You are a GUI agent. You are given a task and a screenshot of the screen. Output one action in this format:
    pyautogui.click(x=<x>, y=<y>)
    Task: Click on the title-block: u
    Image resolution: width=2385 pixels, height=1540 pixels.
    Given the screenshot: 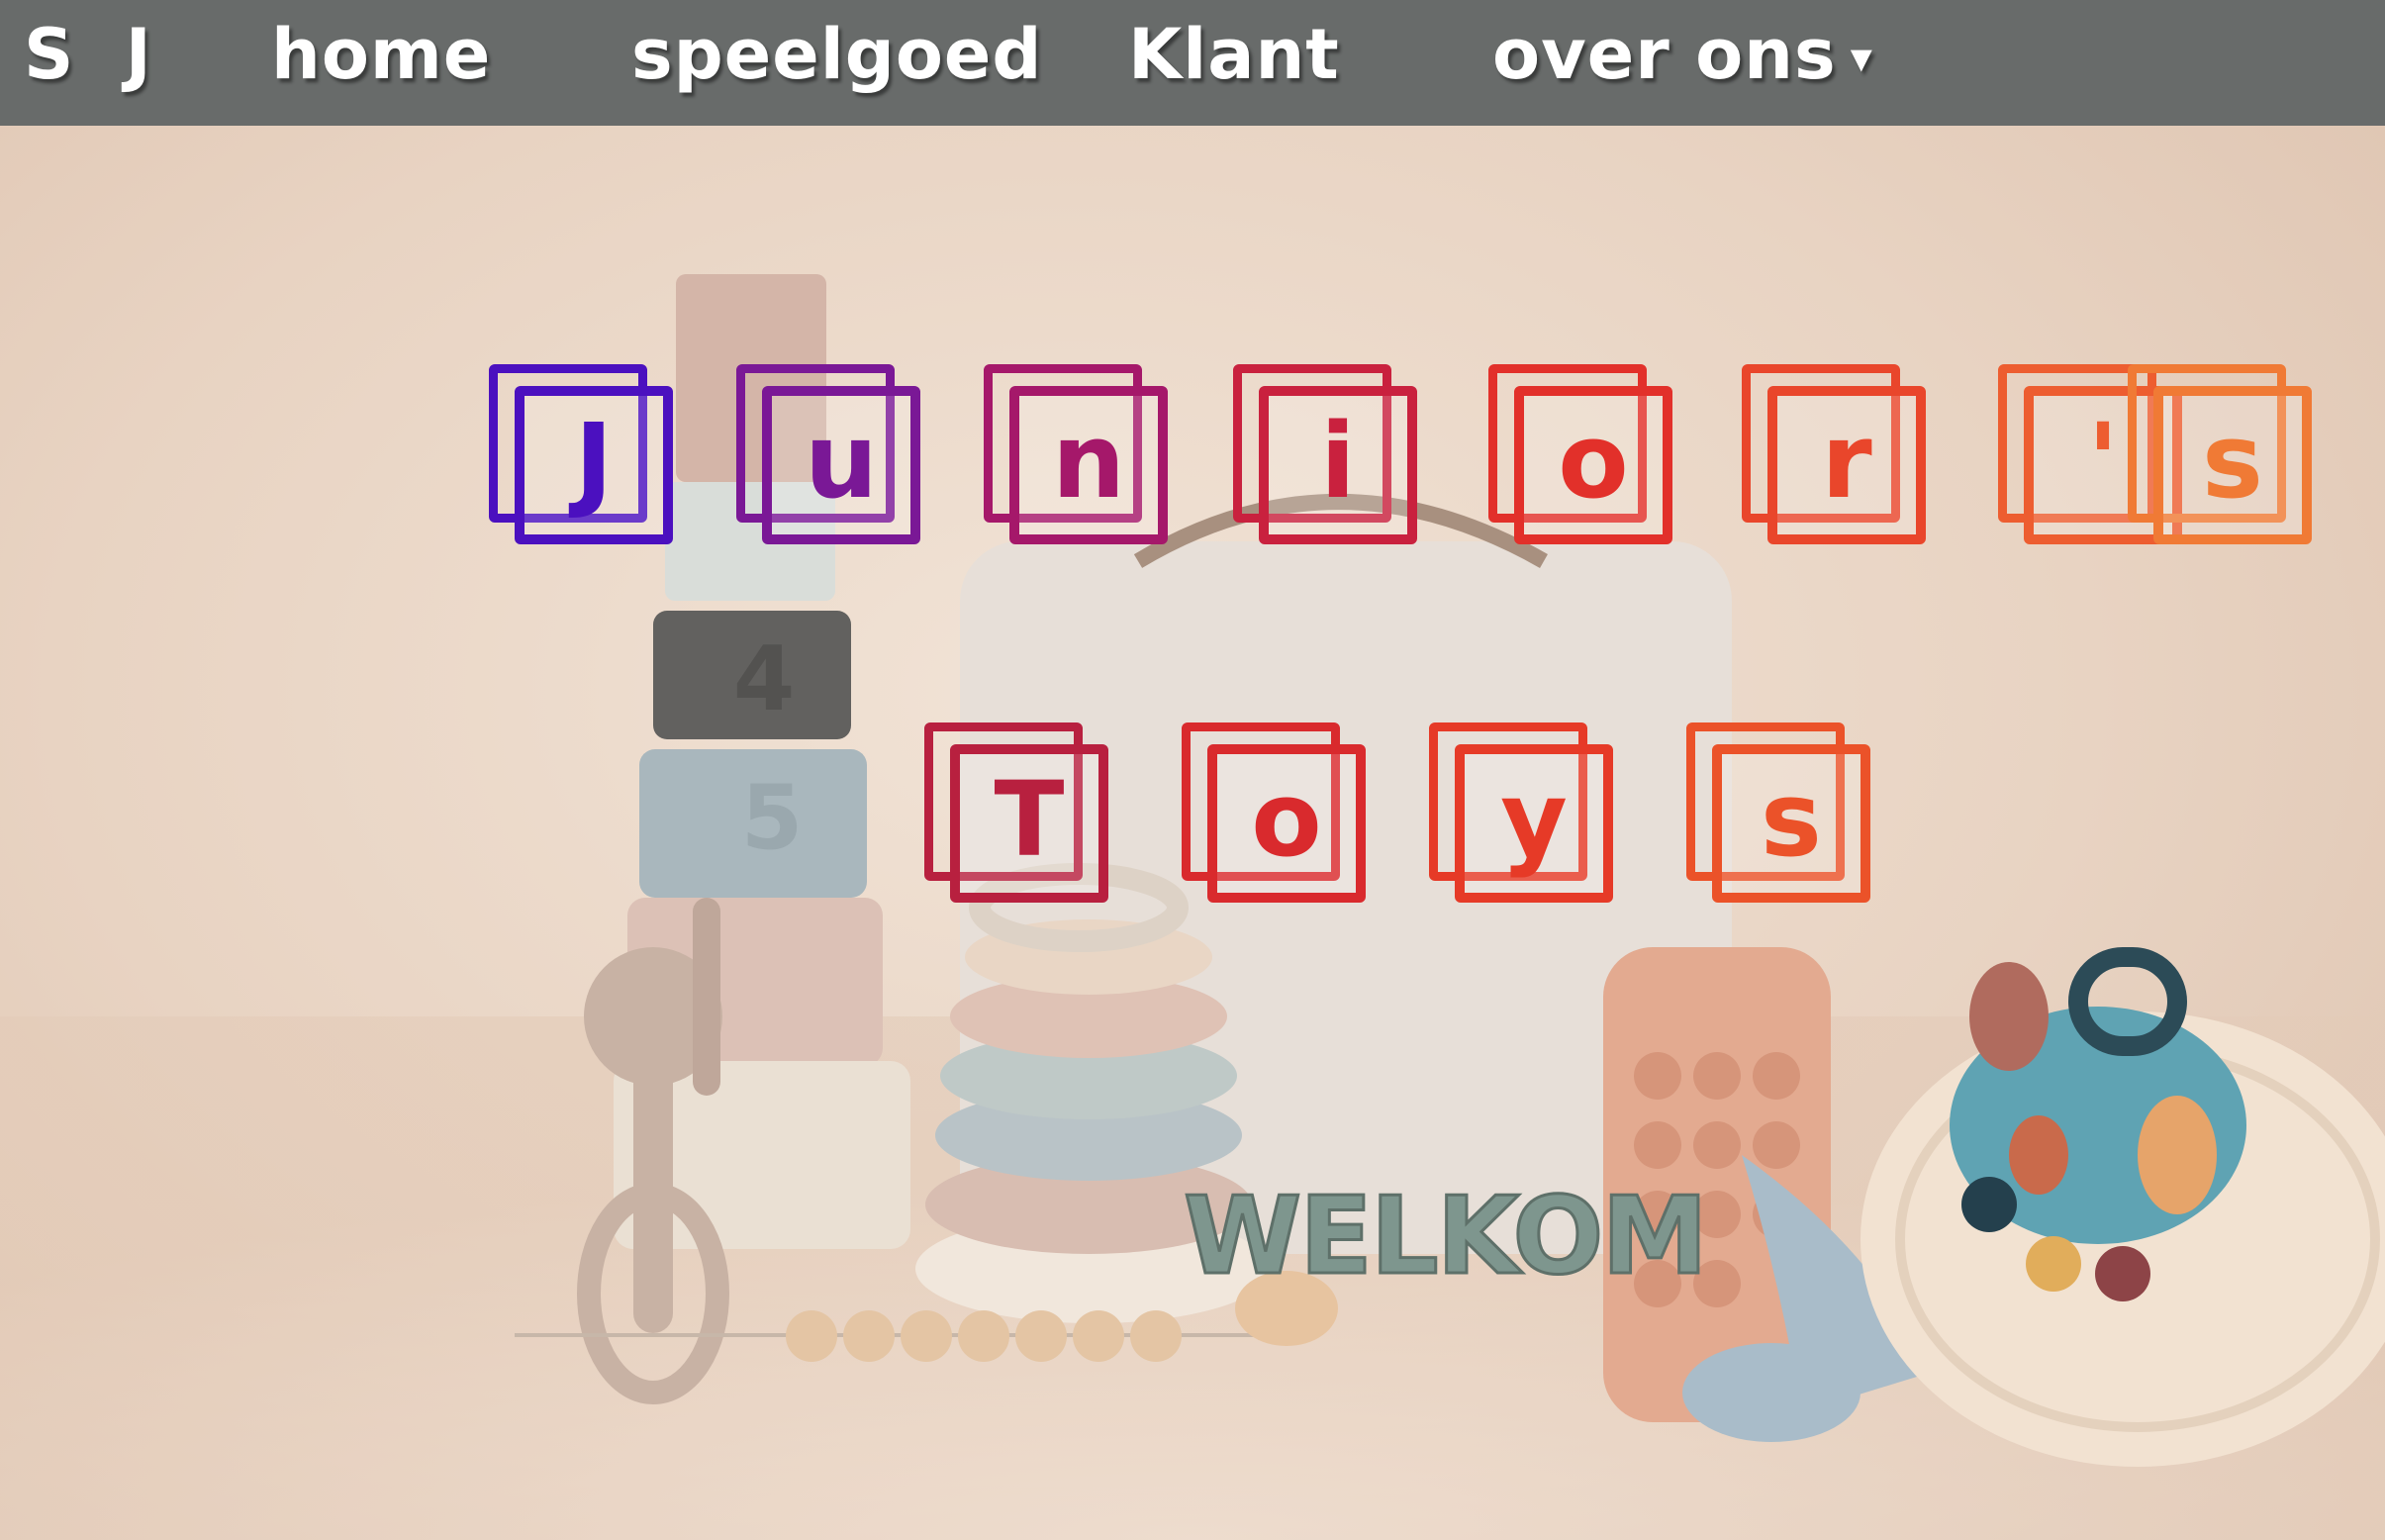 What is the action you would take?
    pyautogui.click(x=828, y=454)
    